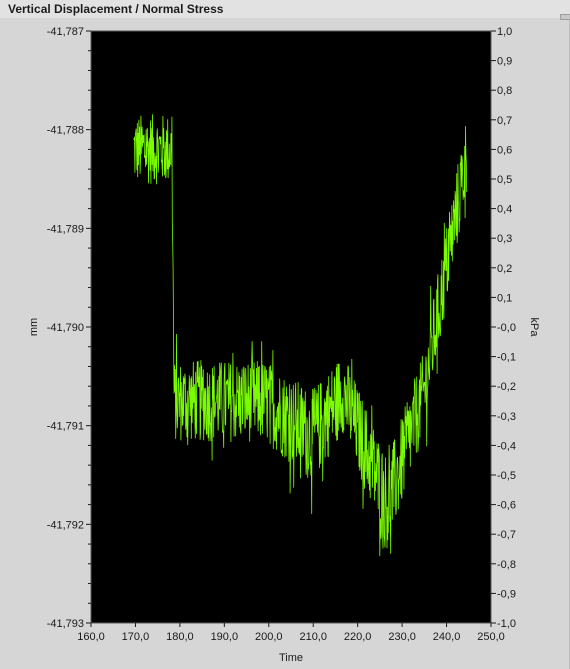  What do you see at coordinates (504, 269) in the screenshot?
I see `y2-tick-label: 0,2` at bounding box center [504, 269].